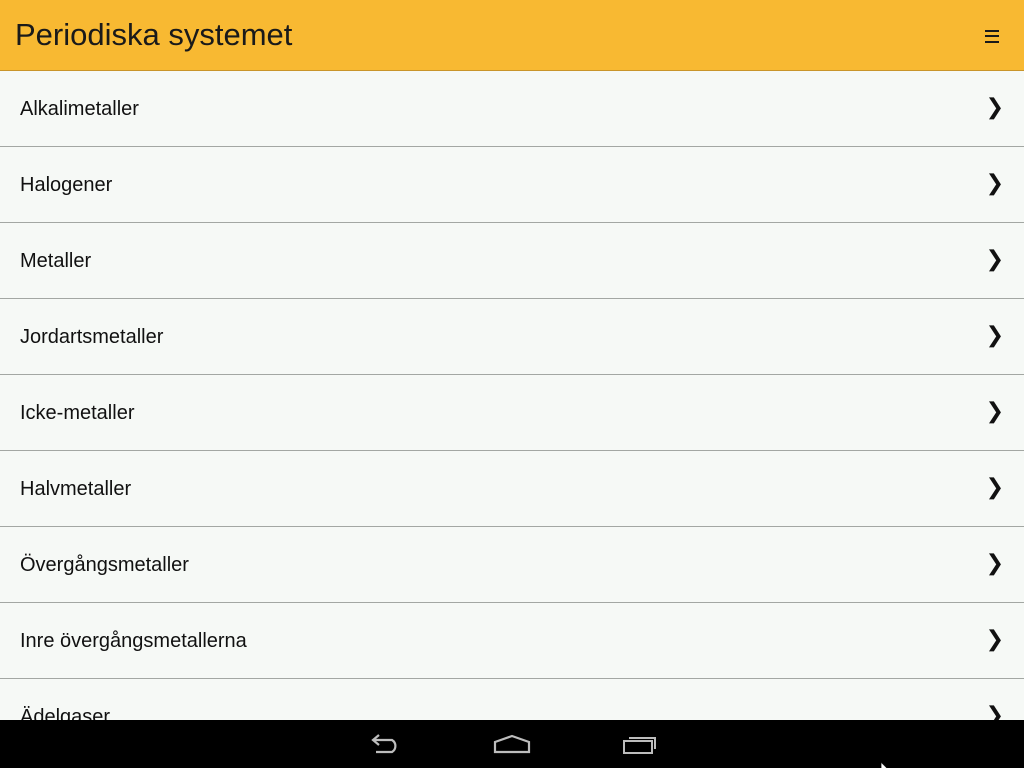 The image size is (1024, 768). I want to click on list-item-alkalimetaller: Alkalimetaller ❯, so click(512, 109).